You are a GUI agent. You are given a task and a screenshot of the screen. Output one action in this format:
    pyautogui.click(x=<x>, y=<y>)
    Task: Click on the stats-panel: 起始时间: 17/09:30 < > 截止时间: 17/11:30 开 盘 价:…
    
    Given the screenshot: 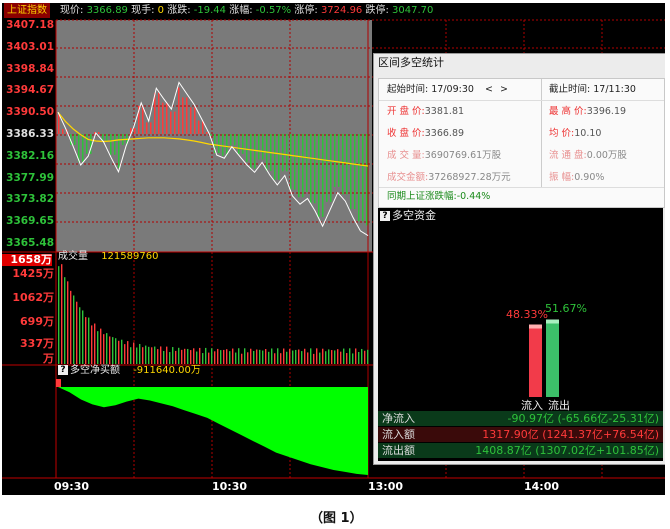 What is the action you would take?
    pyautogui.click(x=521, y=143)
    